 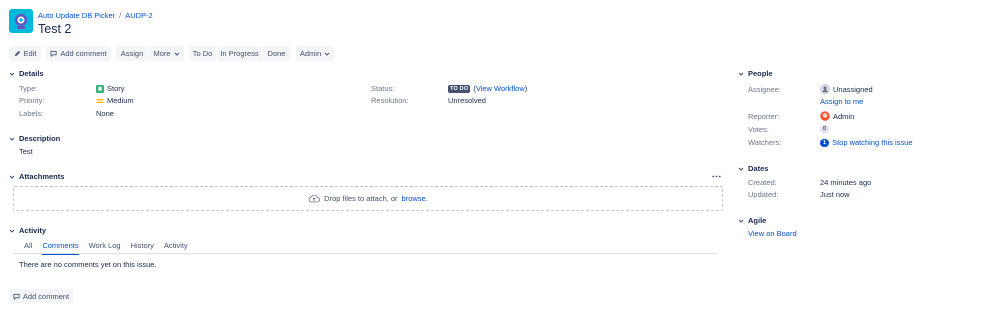 I want to click on more-button: More, so click(x=166, y=53).